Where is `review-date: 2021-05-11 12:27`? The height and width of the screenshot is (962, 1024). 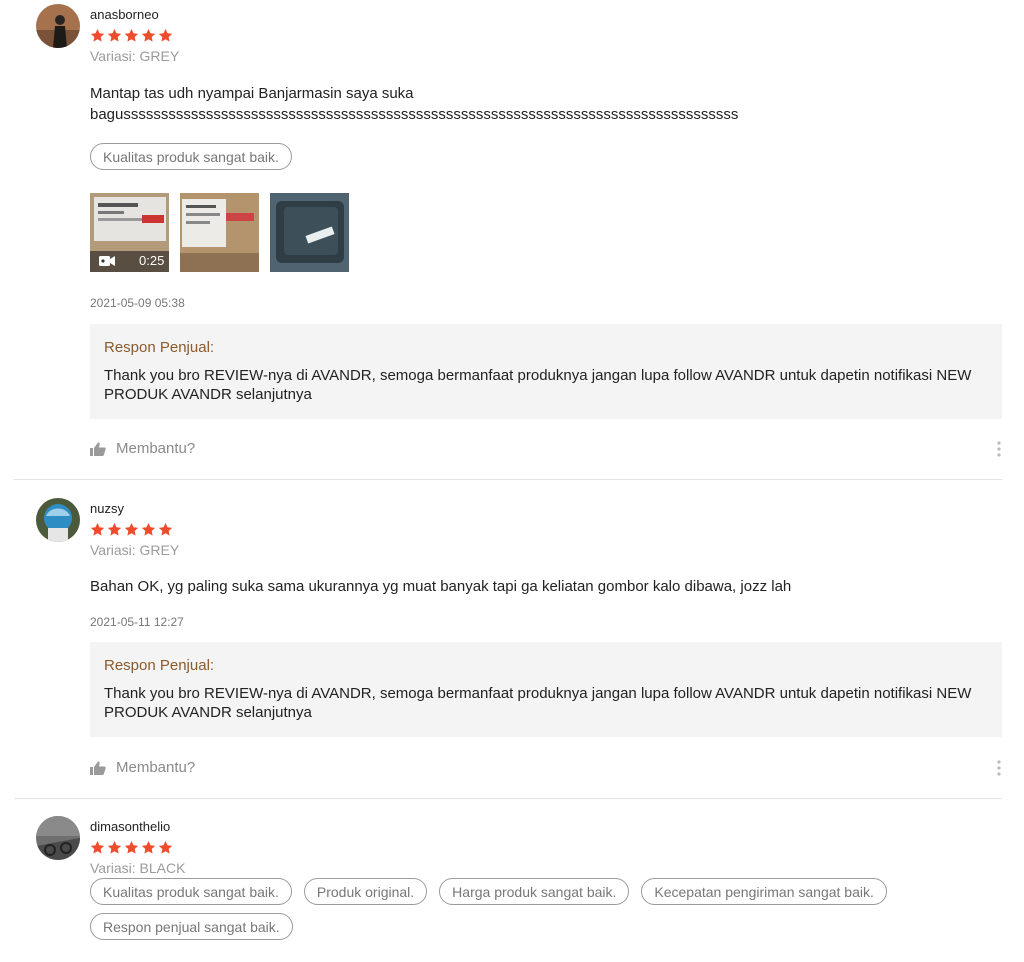
review-date: 2021-05-11 12:27 is located at coordinates (137, 622).